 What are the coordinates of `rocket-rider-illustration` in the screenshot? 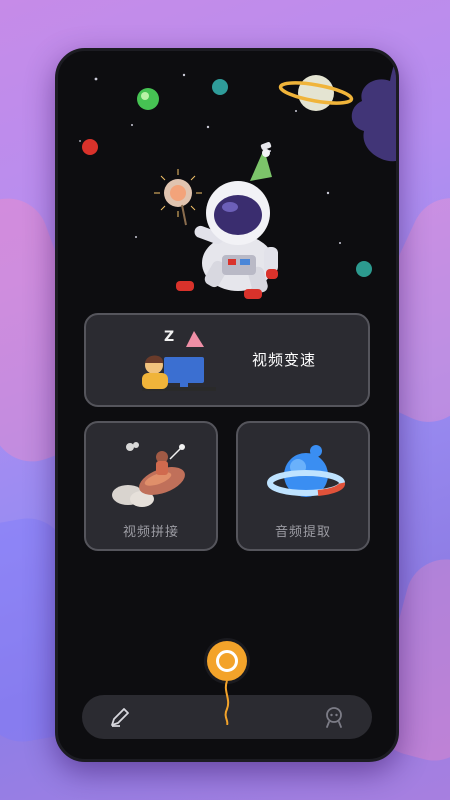 It's located at (148, 474).